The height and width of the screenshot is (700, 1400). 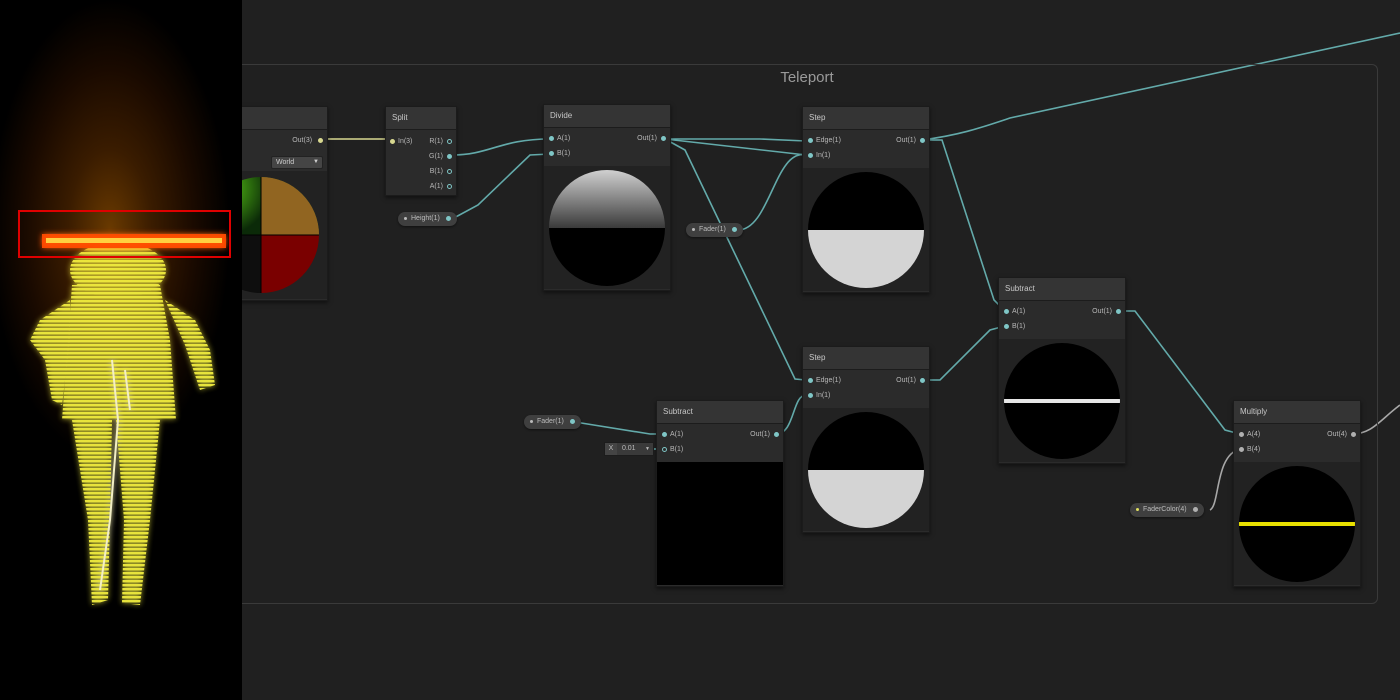 What do you see at coordinates (910, 141) in the screenshot?
I see `step-top-out-port: Out(1)` at bounding box center [910, 141].